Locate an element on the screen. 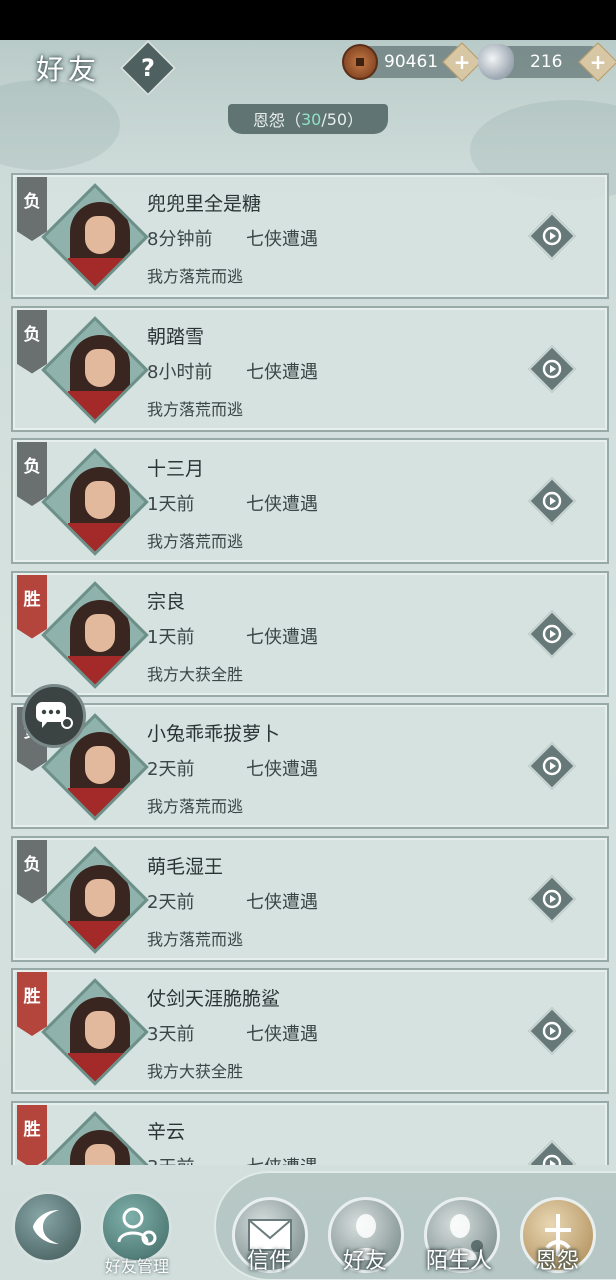 The width and height of the screenshot is (616, 1280). enmity-record-card: 负 小兔乖乖拔萝卜 2天前 七侠遭遇 我方落荒而逃 is located at coordinates (310, 766).